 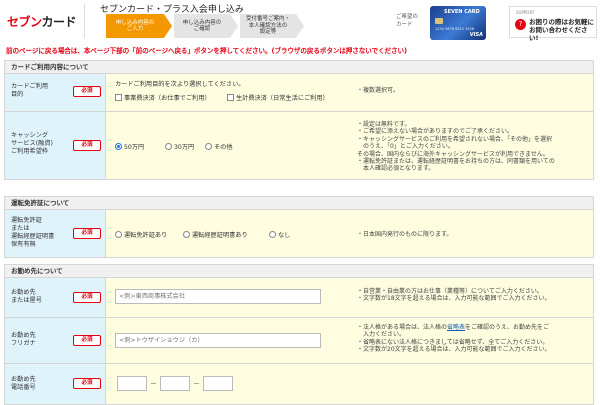 I want to click on cashing-label: キャッシング サービス(融資) ご利用希望枠, so click(x=32, y=143).